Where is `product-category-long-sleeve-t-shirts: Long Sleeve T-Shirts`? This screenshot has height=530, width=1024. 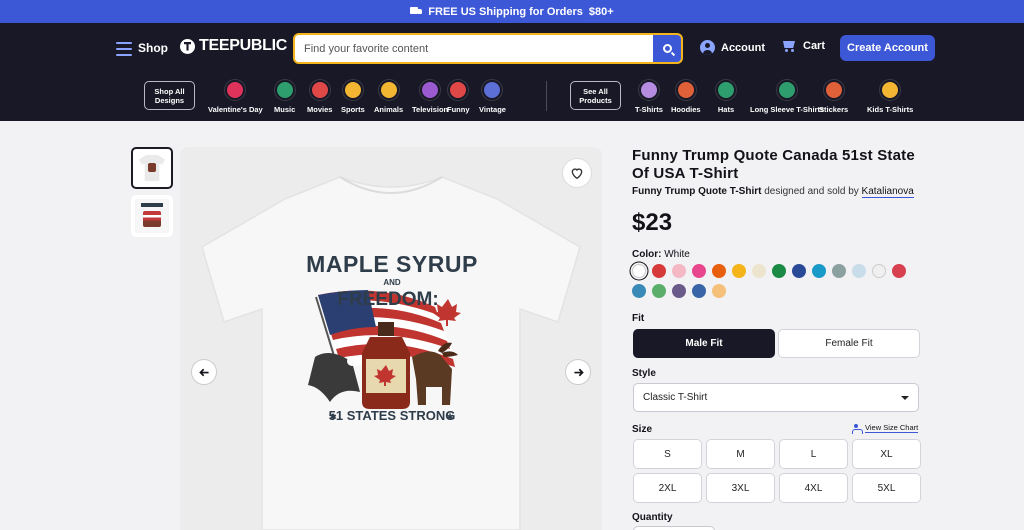
product-category-long-sleeve-t-shirts: Long Sleeve T-Shirts is located at coordinates (787, 97).